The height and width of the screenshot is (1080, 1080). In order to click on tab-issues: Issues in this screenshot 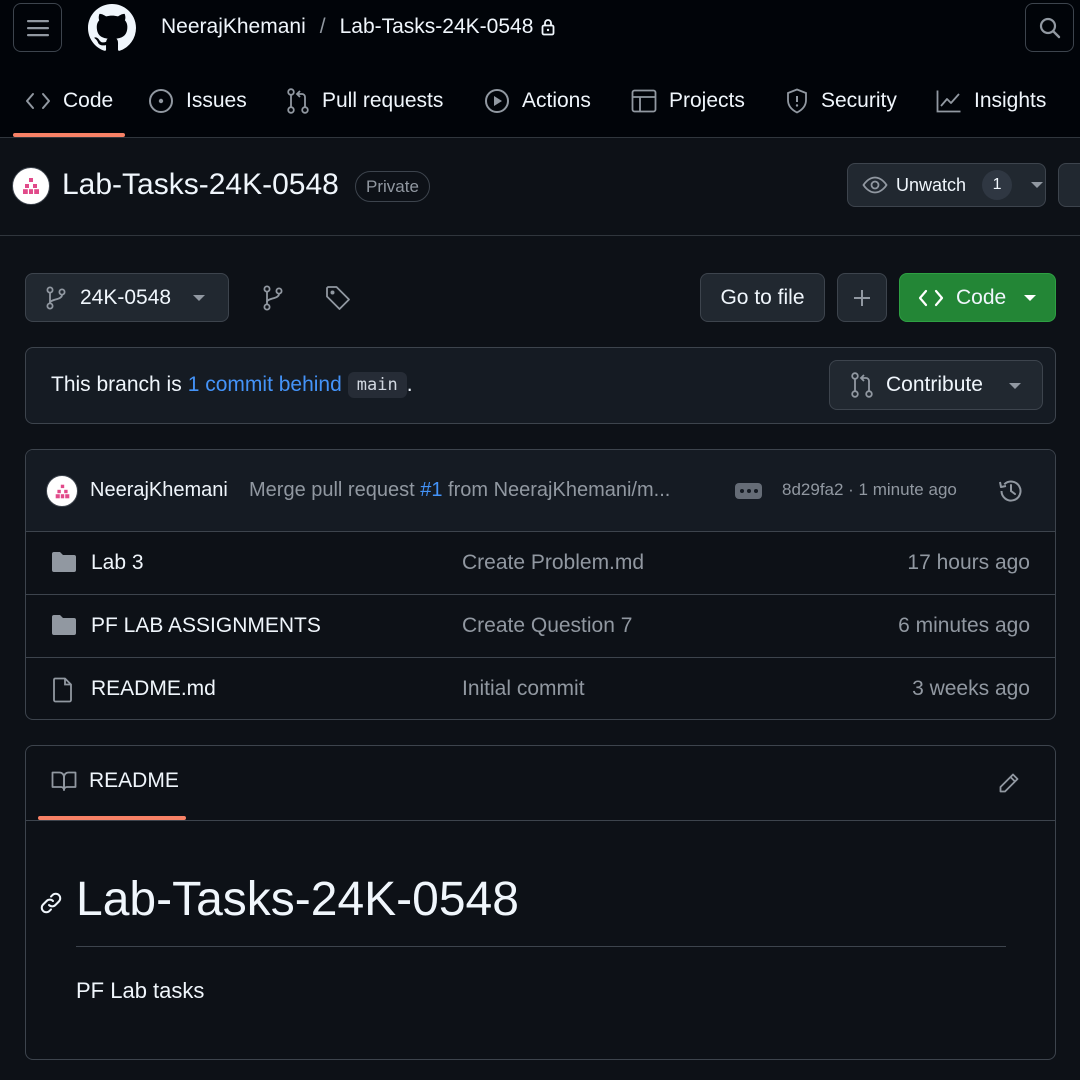, I will do `click(197, 101)`.